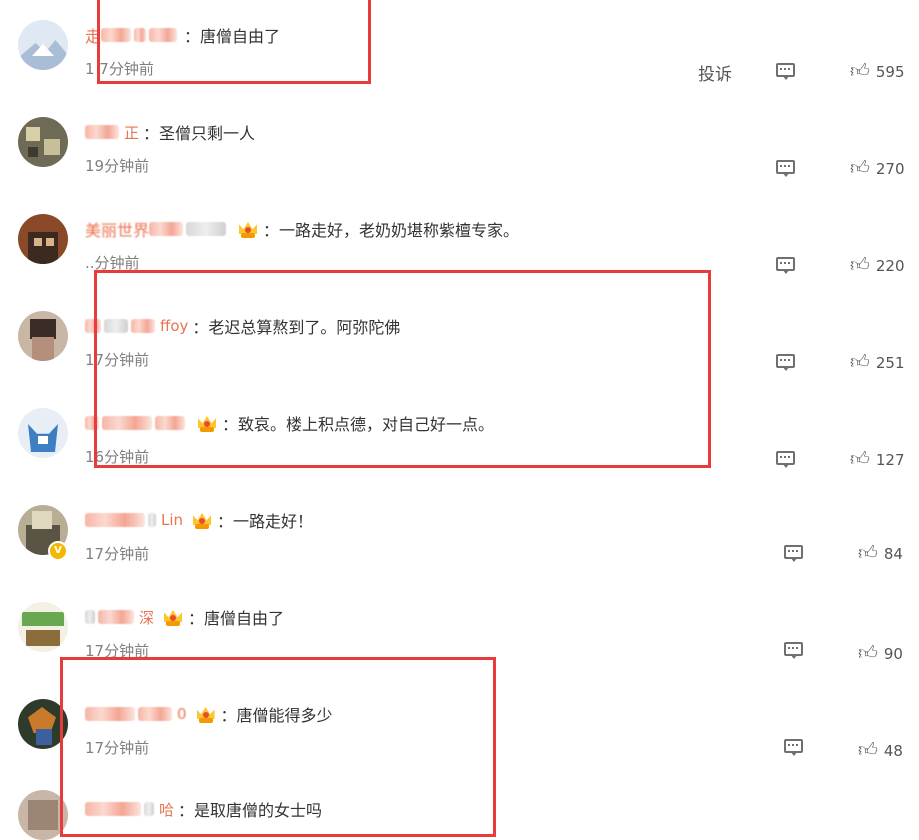 The image size is (919, 840). Describe the element at coordinates (893, 750) in the screenshot. I see `like-count: 48` at that location.